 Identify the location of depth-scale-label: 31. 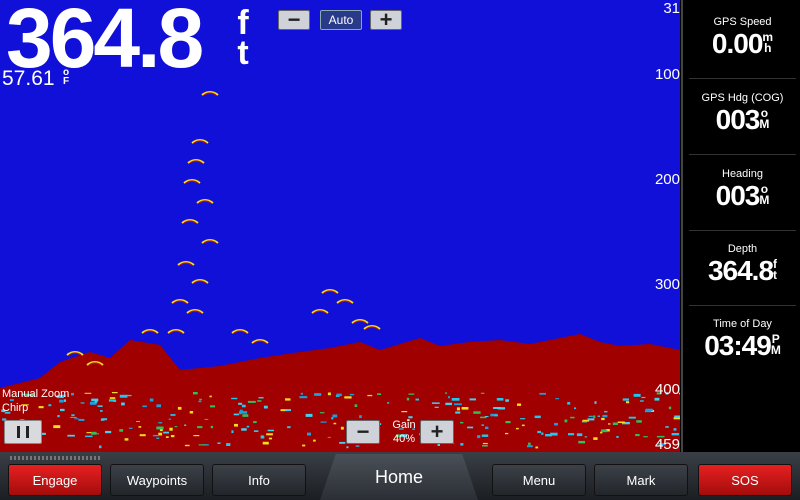
(671, 8).